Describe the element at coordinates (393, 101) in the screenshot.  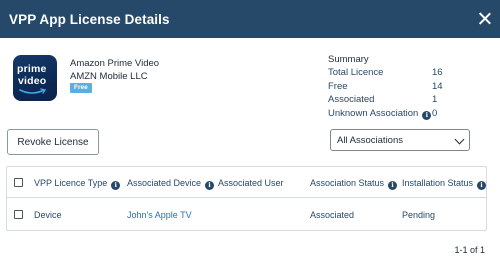
I see `summary-row-associated: Associated 1` at that location.